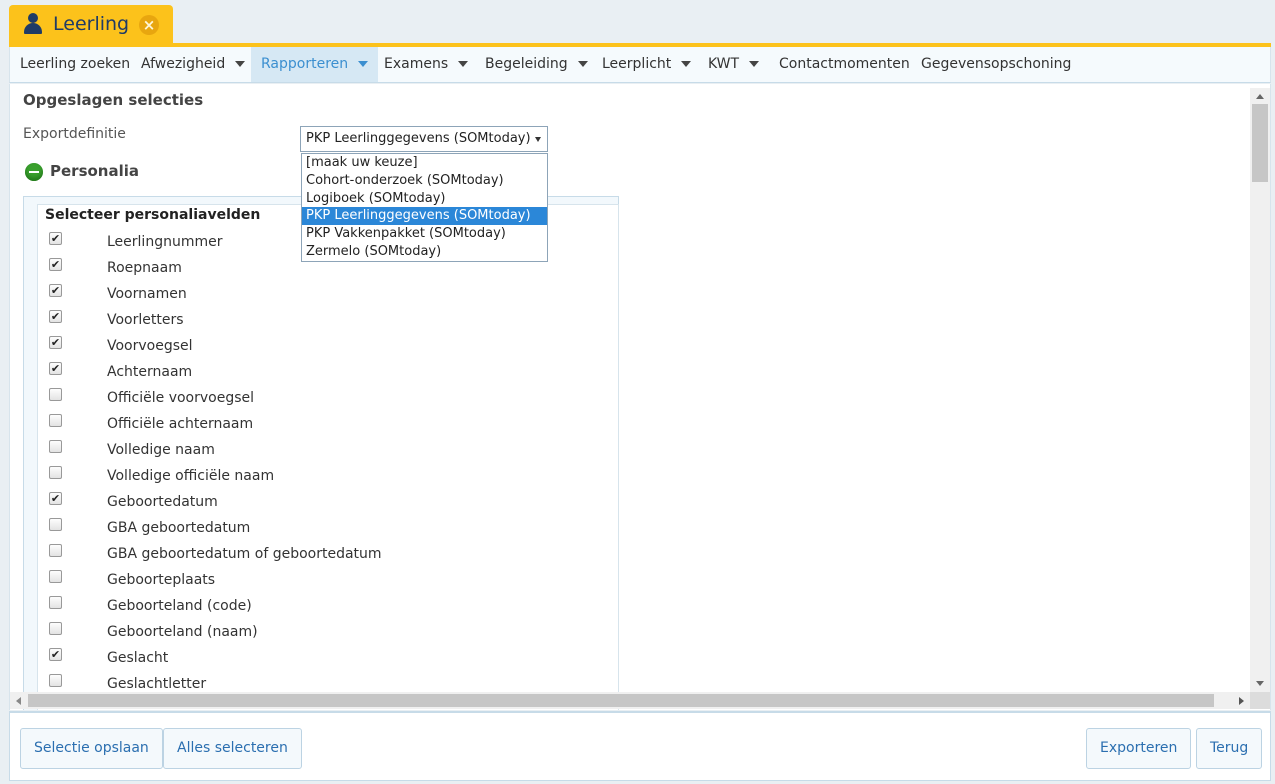 The width and height of the screenshot is (1275, 784). Describe the element at coordinates (424, 216) in the screenshot. I see `dropdown-option: PKP Leerlinggegevens (SOMtoday)` at that location.